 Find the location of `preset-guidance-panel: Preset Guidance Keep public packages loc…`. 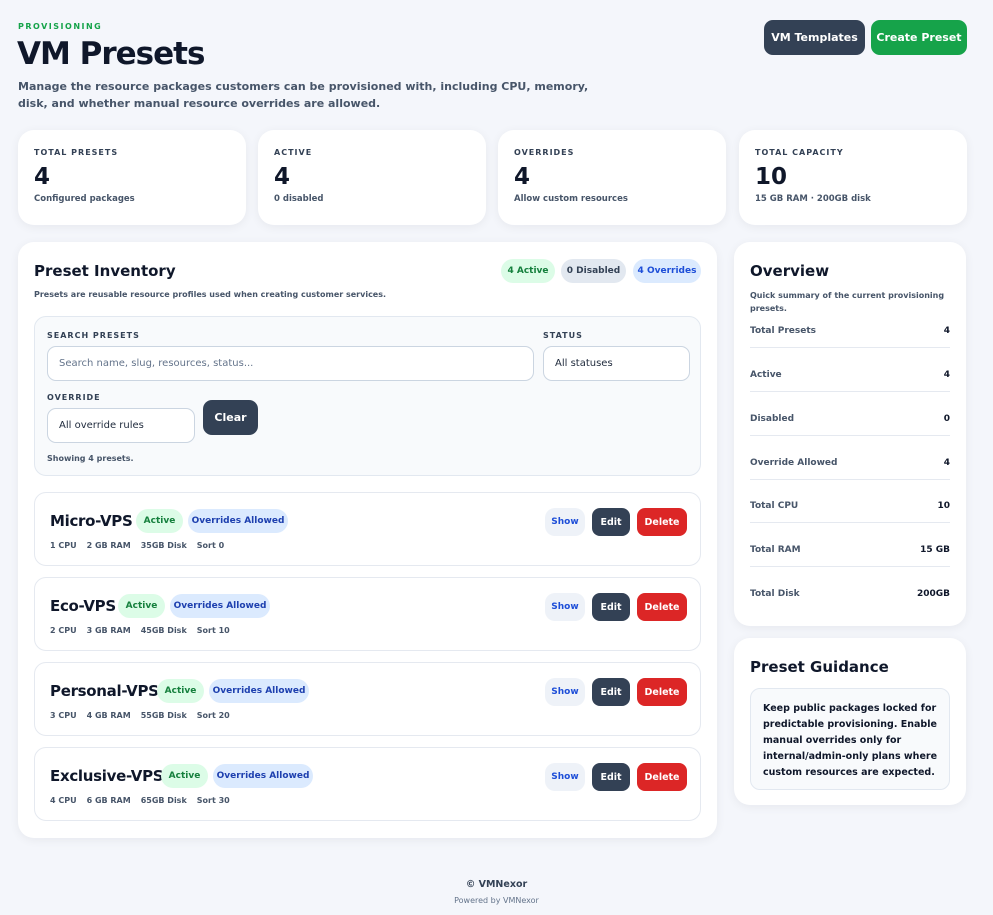

preset-guidance-panel: Preset Guidance Keep public packages loc… is located at coordinates (850, 721).